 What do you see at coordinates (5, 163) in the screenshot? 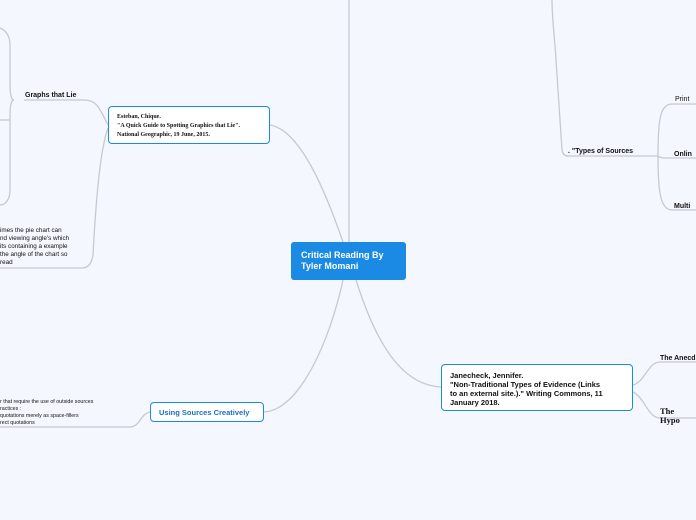
I see `connector-graphs-to-lower-left` at bounding box center [5, 163].